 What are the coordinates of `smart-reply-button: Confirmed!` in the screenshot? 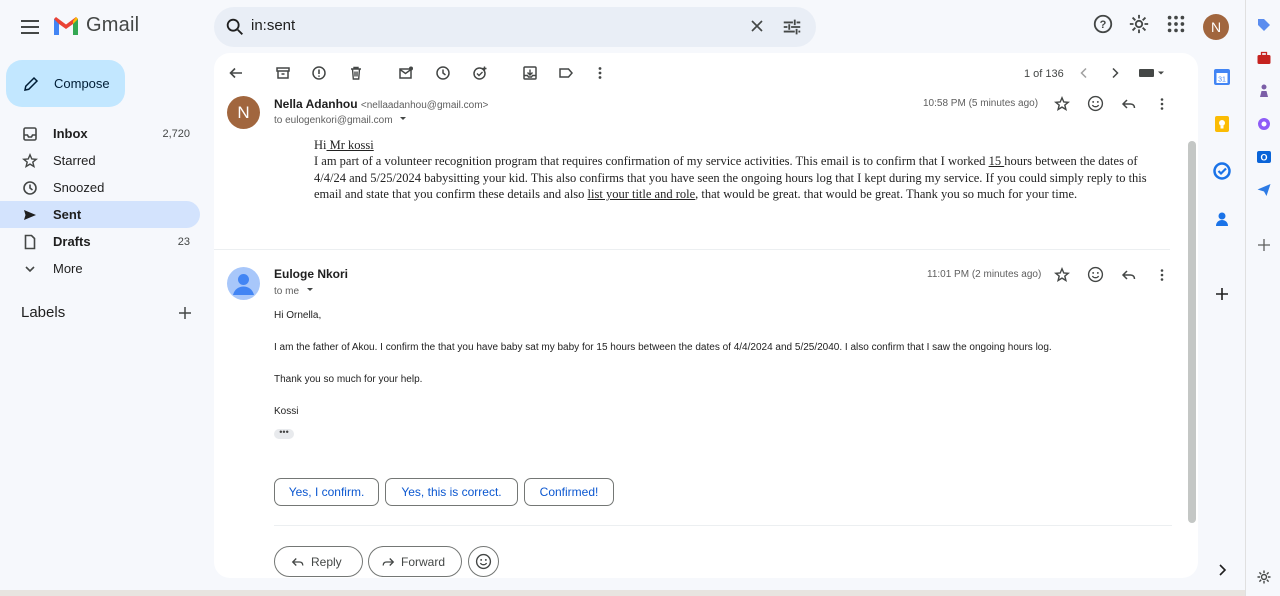 It's located at (569, 492).